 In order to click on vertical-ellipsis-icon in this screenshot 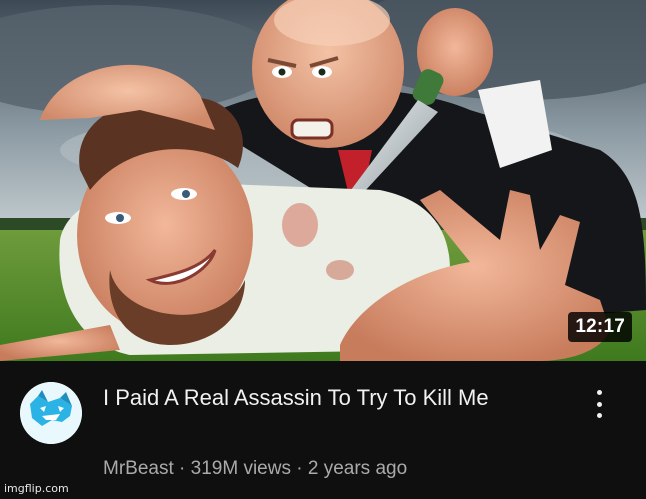, I will do `click(599, 404)`.